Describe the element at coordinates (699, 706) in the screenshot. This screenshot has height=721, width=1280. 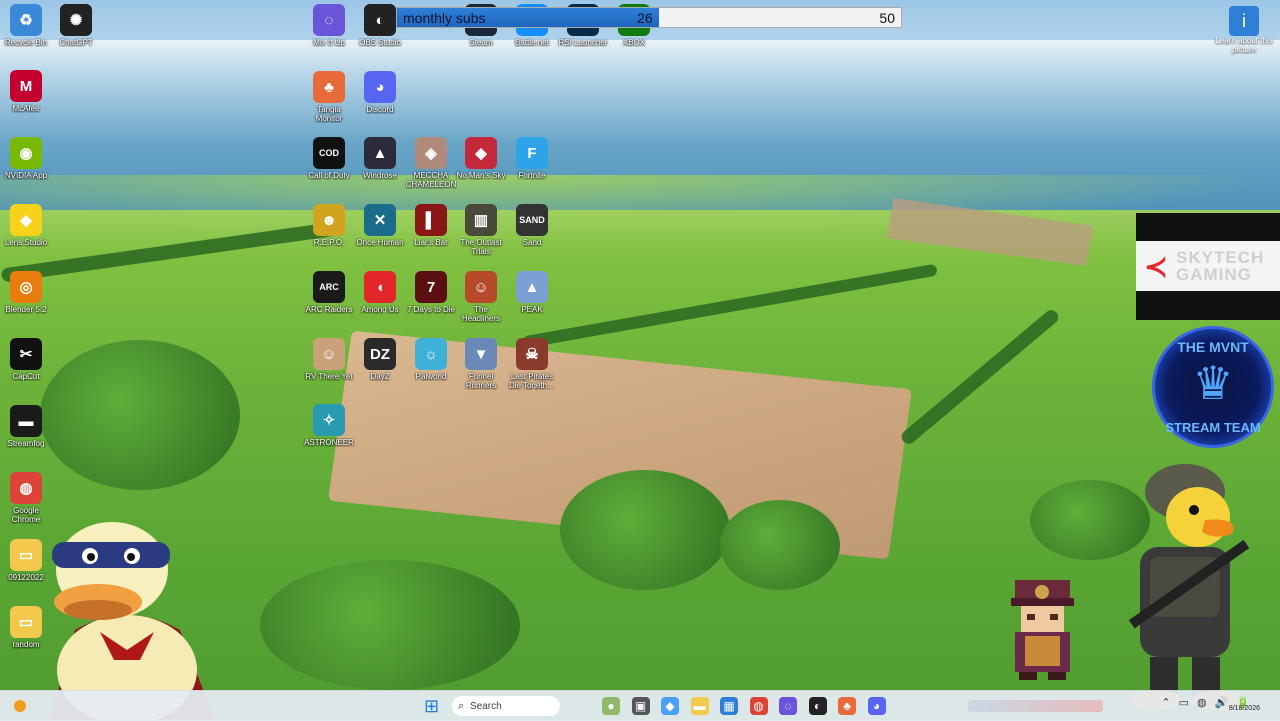
I see `file-explorer-icon: ▬` at that location.